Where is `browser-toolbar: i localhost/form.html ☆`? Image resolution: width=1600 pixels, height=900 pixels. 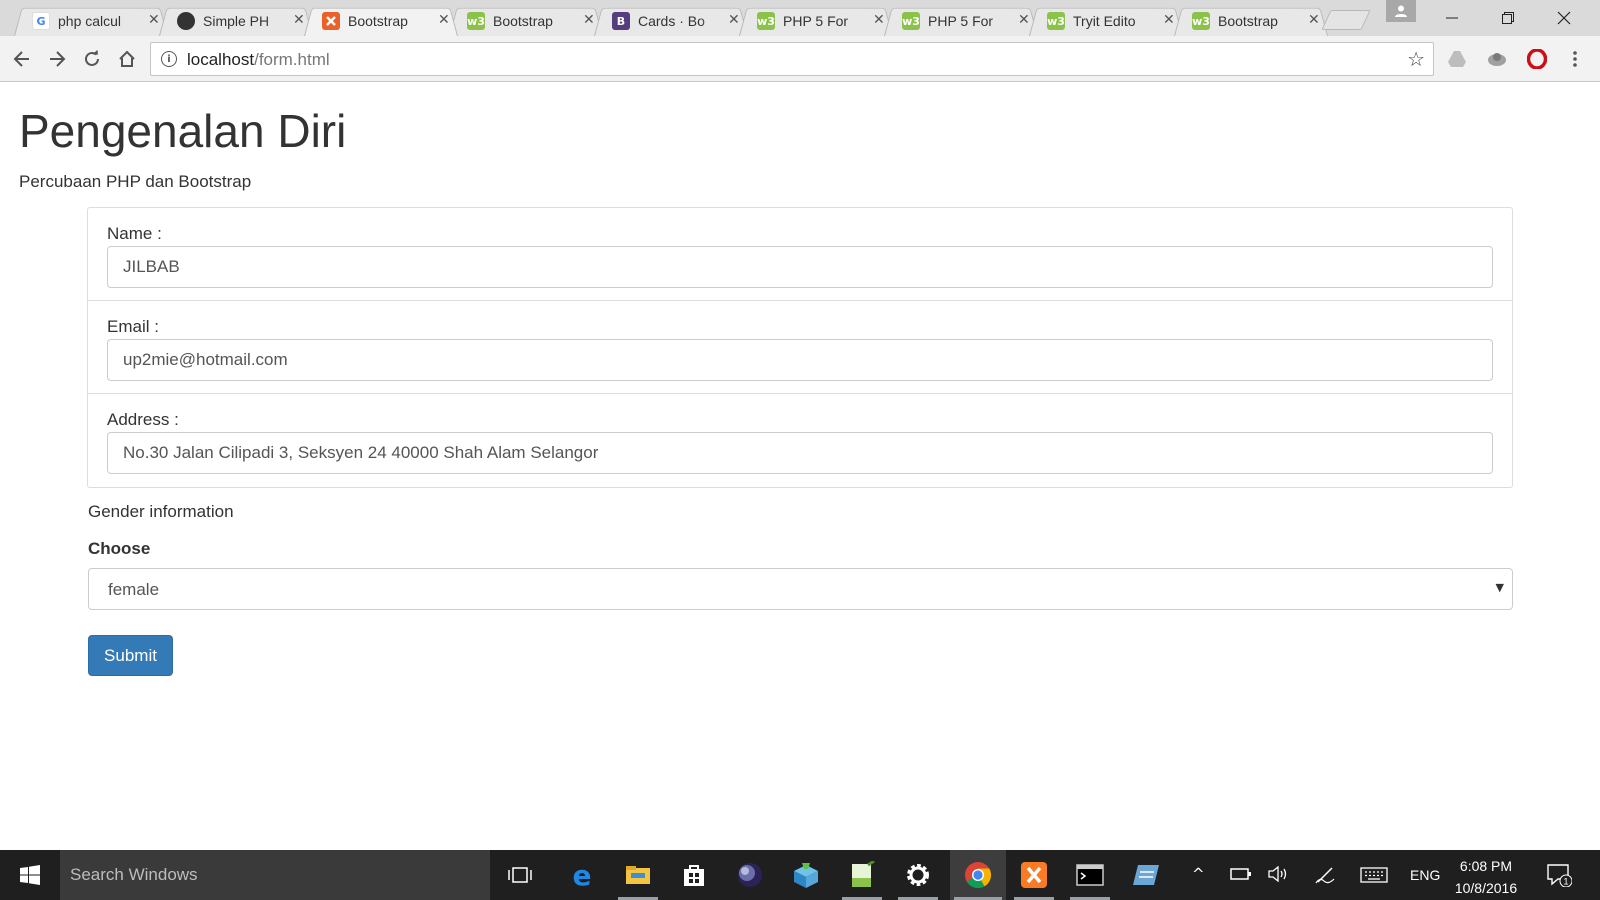
browser-toolbar: i localhost/form.html ☆ is located at coordinates (800, 59).